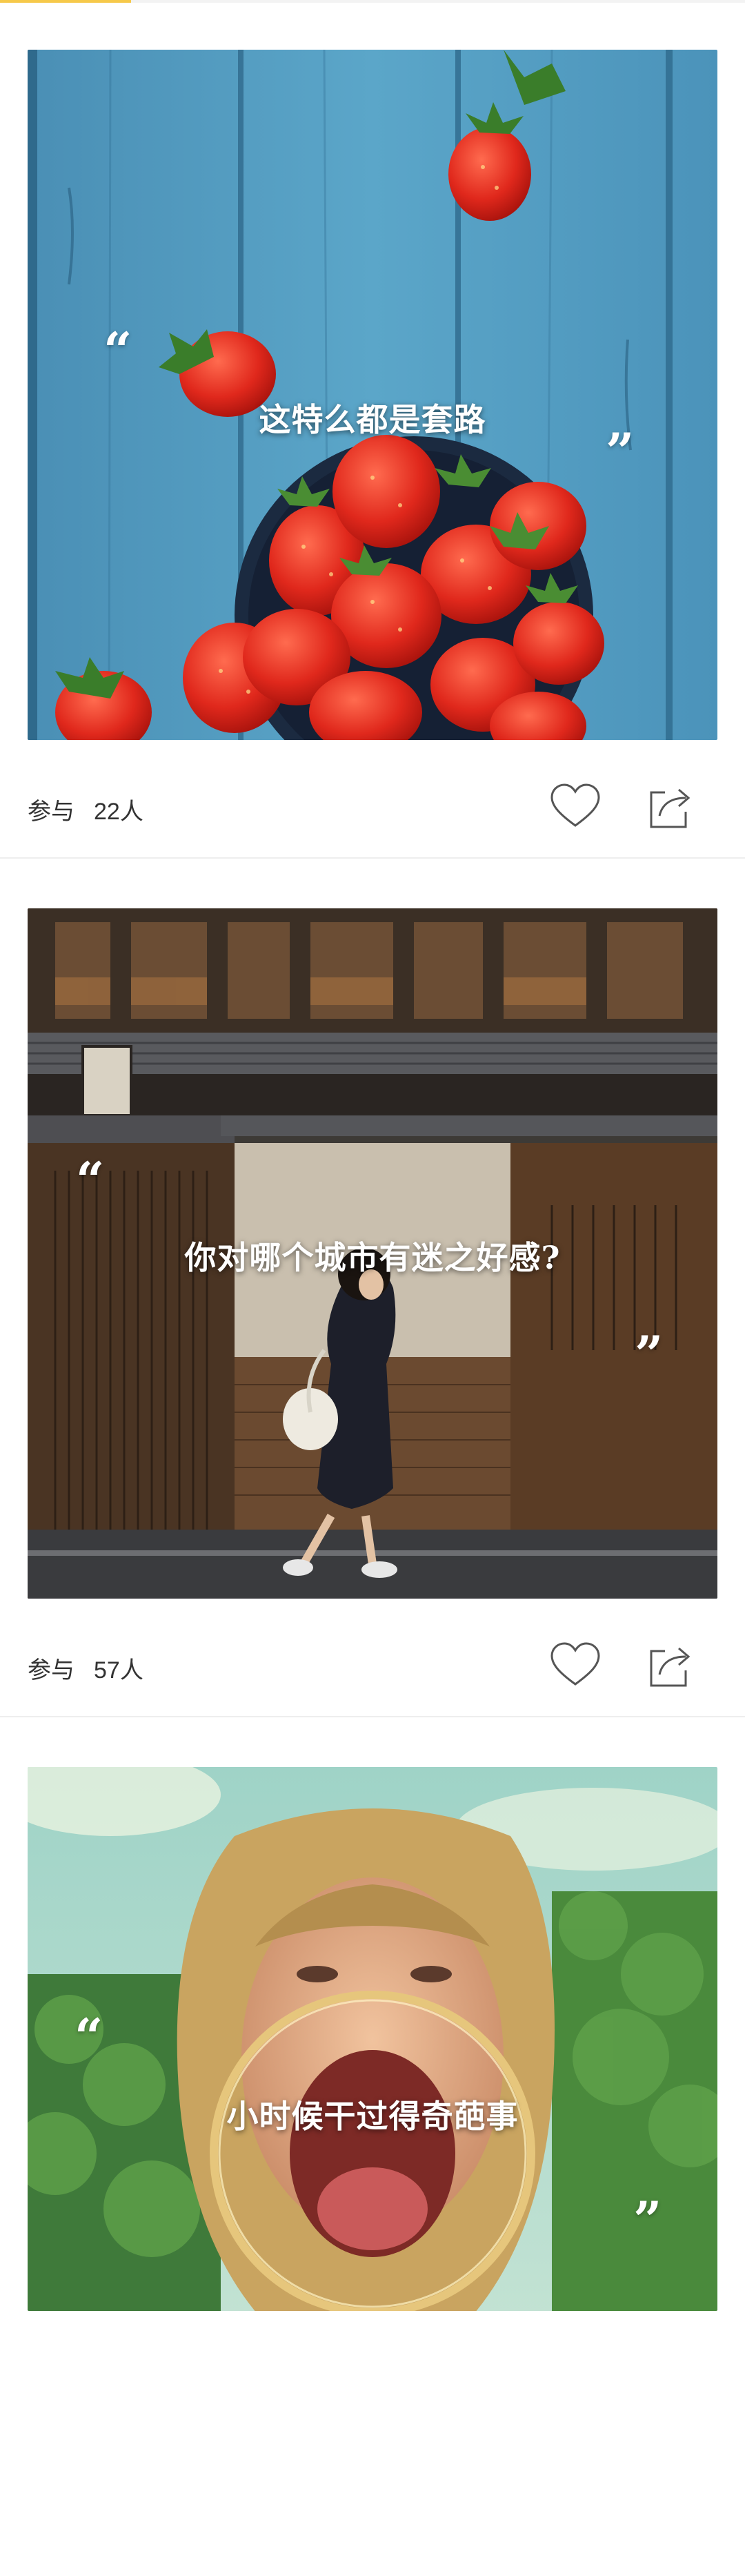  I want to click on card-meta-row: 参与 57人, so click(372, 1664).